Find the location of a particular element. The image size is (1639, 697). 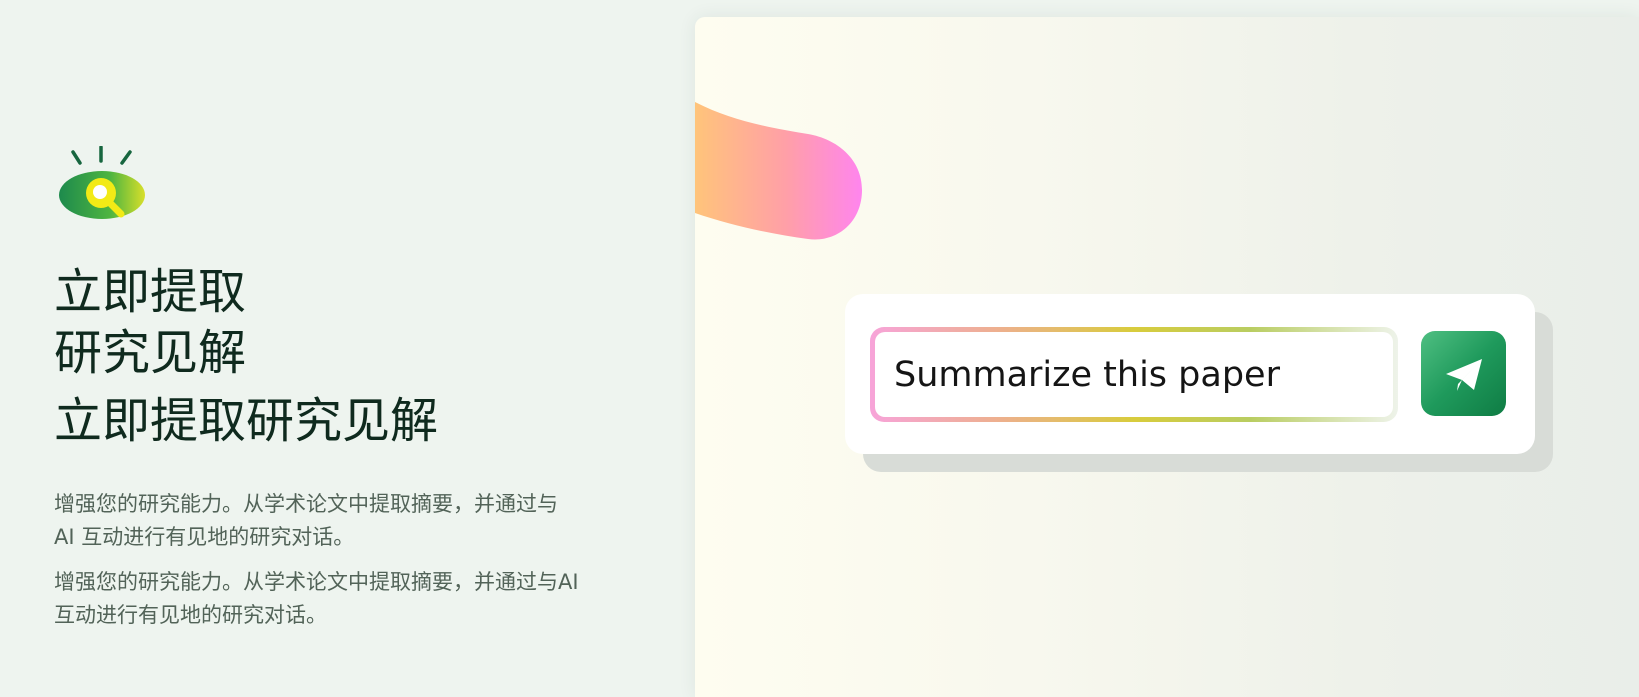

description-line: 增强您的研究能力。从学术论文中提取摘要，并通过与 is located at coordinates (306, 504).